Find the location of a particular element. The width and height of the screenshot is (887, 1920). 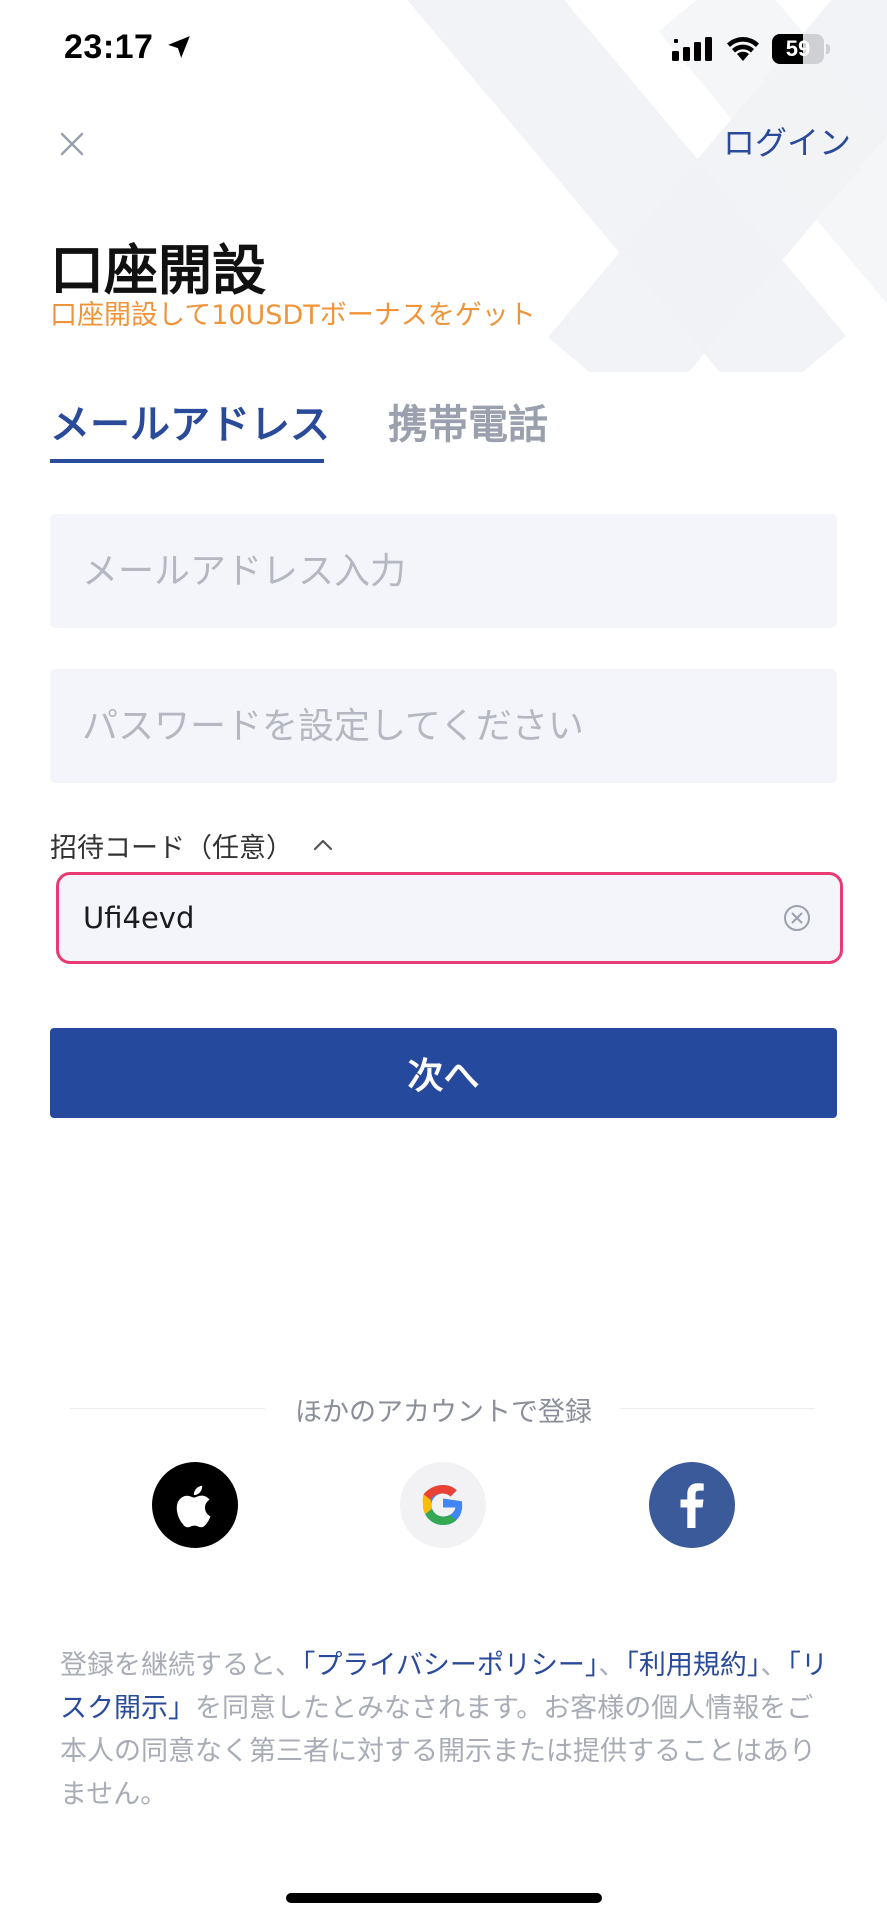

close-icon is located at coordinates (72, 144).